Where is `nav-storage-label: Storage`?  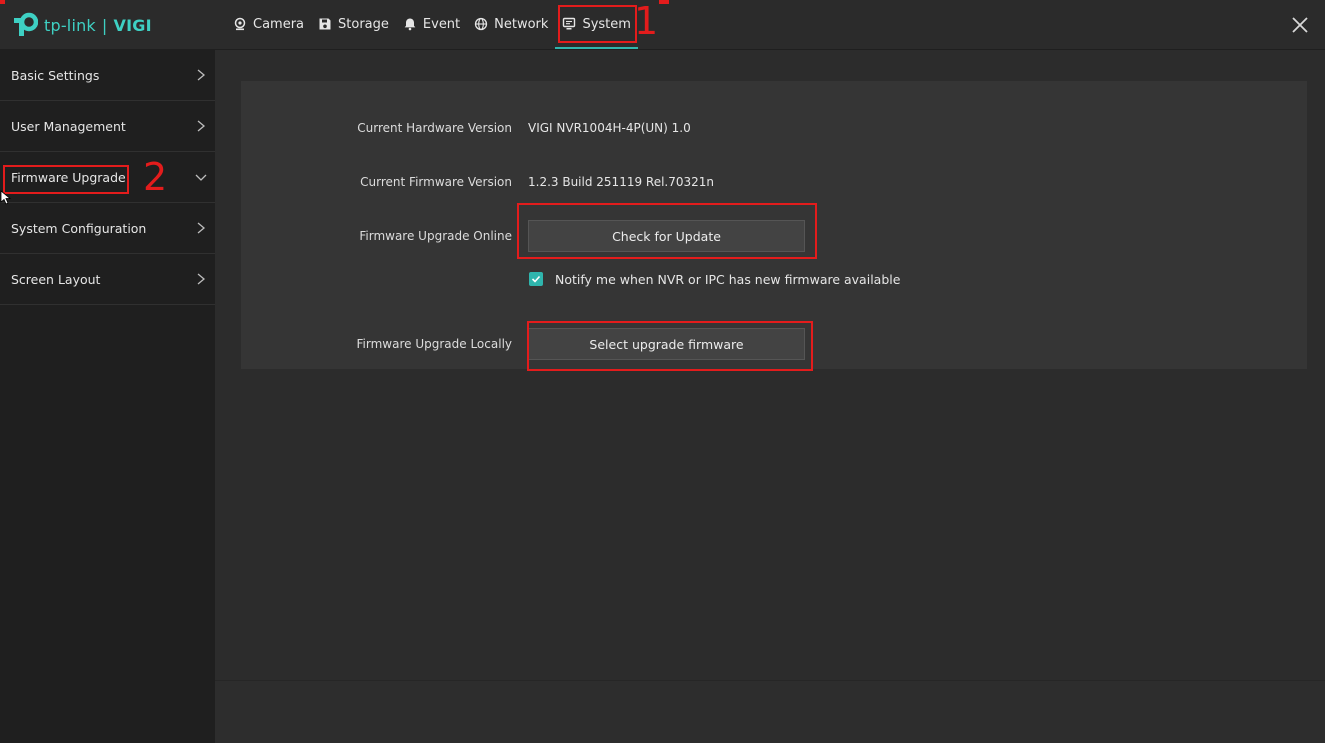
nav-storage-label: Storage is located at coordinates (363, 24).